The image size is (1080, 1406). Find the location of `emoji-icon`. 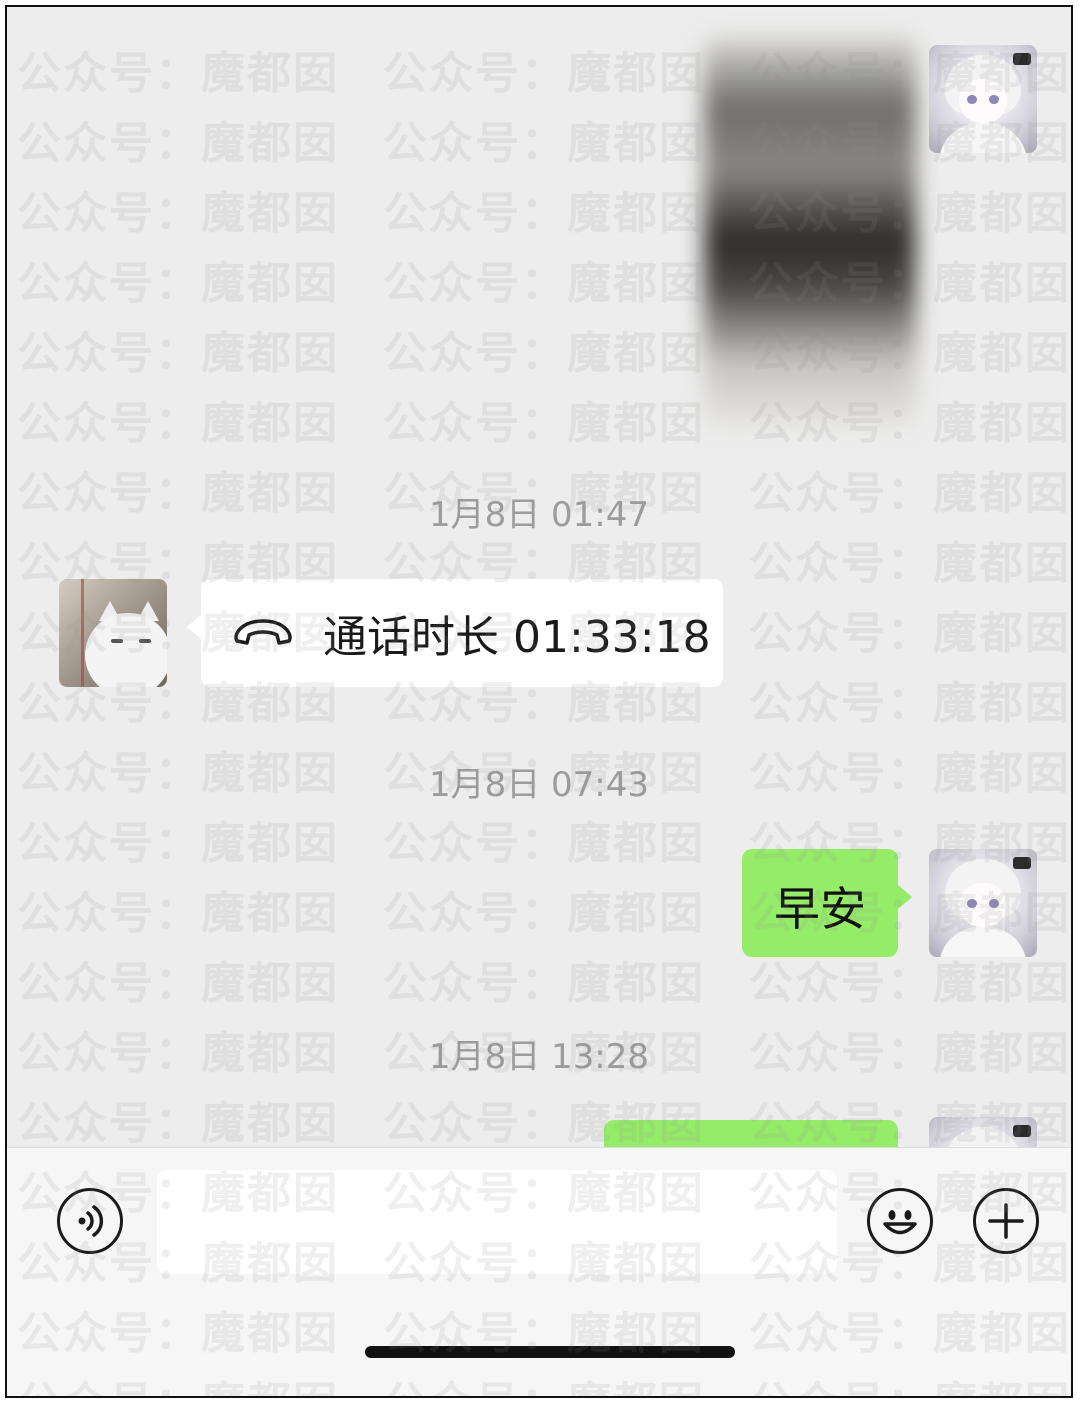

emoji-icon is located at coordinates (900, 1222).